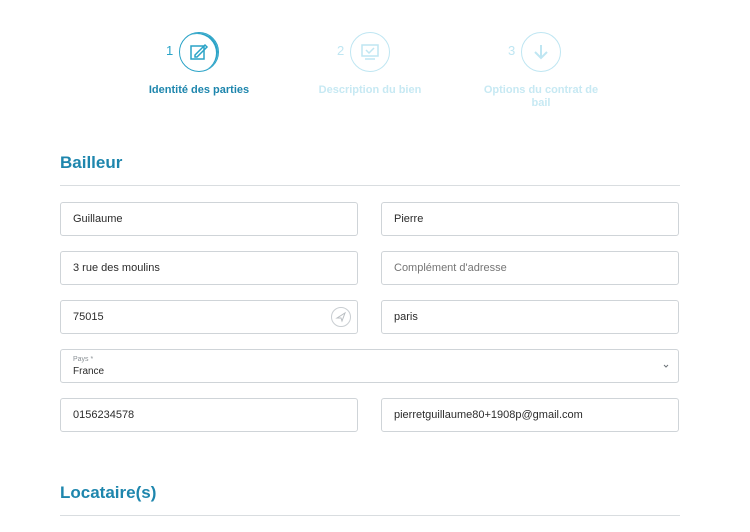  I want to click on address-complement-input, so click(530, 268).